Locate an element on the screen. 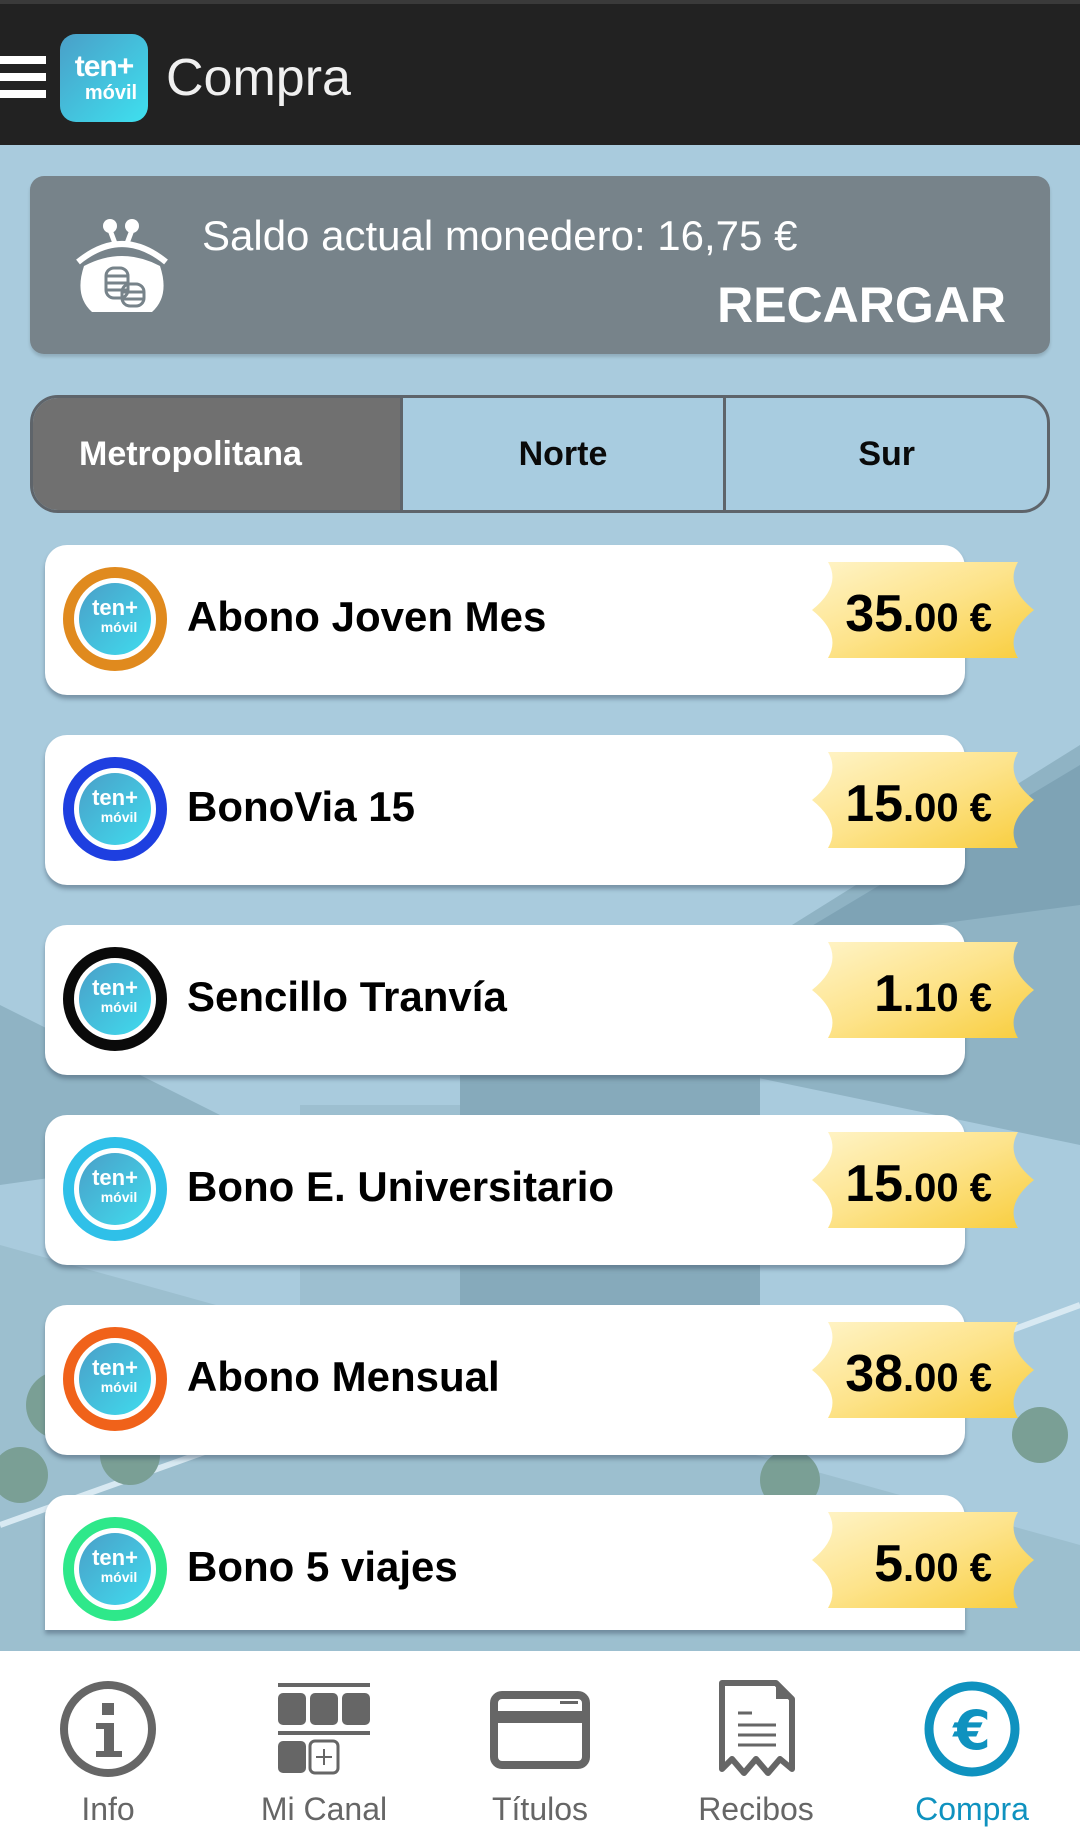  balance-text: Saldo actual monedero: 16,75 € is located at coordinates (500, 235).